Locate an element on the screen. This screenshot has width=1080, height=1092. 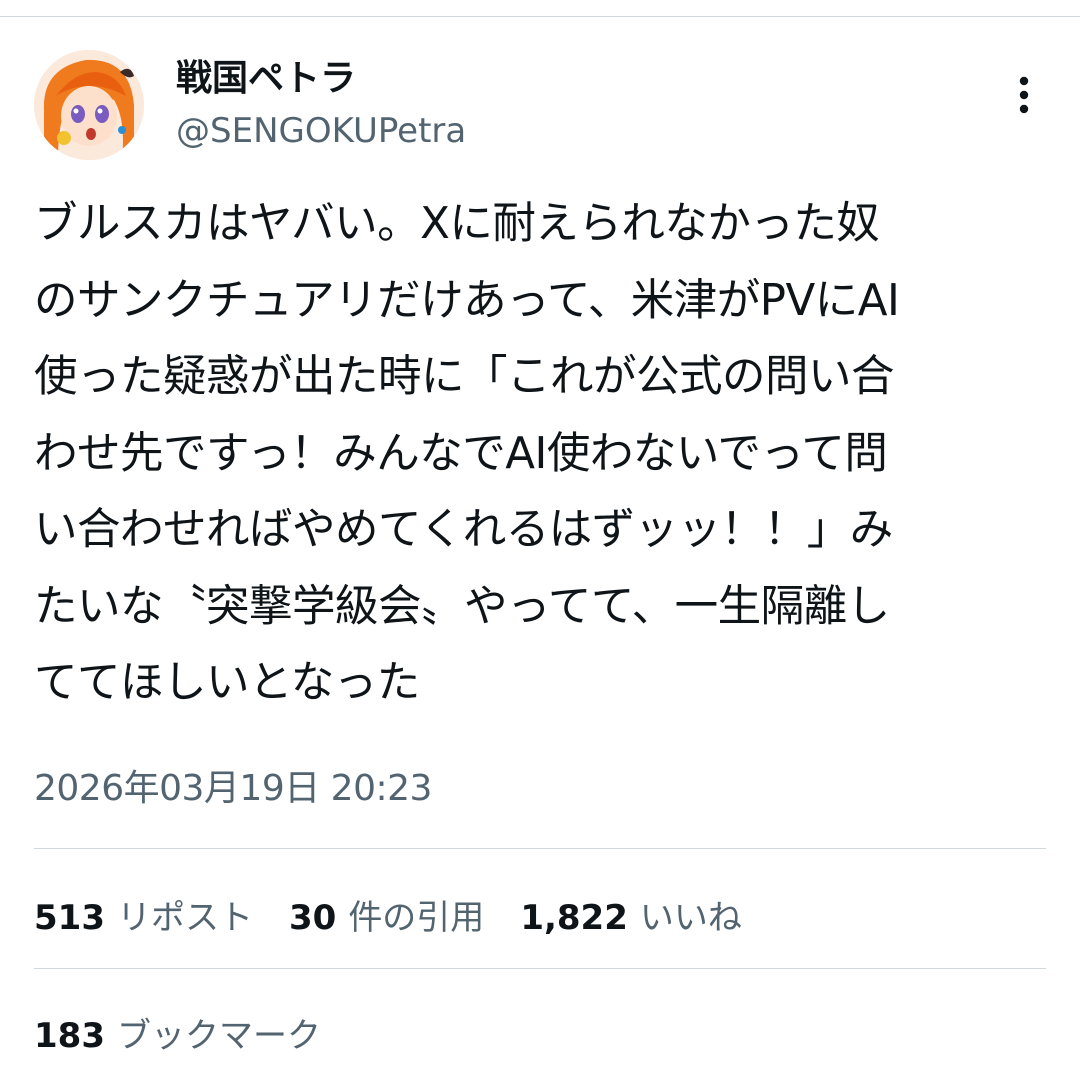
more-vertical-icon is located at coordinates (1024, 95).